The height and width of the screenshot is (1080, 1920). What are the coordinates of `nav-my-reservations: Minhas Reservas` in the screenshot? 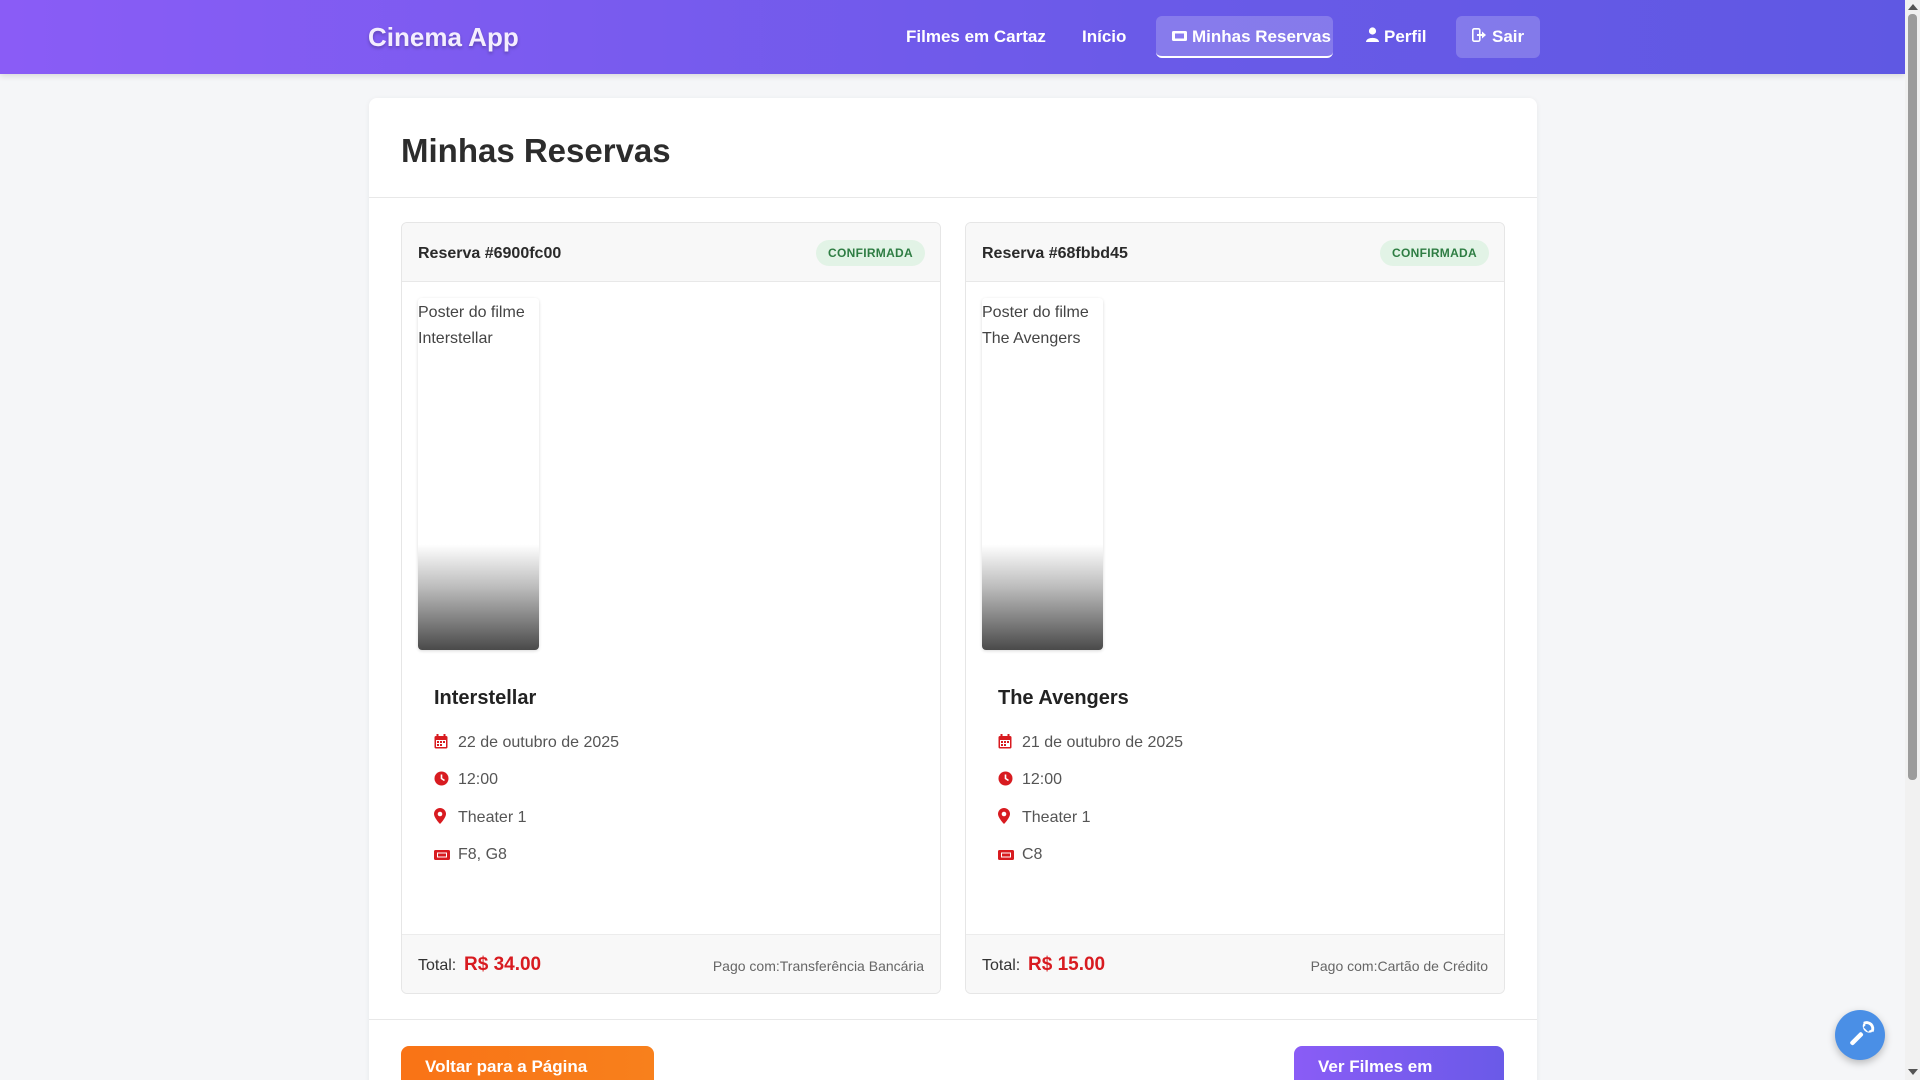 It's located at (1244, 37).